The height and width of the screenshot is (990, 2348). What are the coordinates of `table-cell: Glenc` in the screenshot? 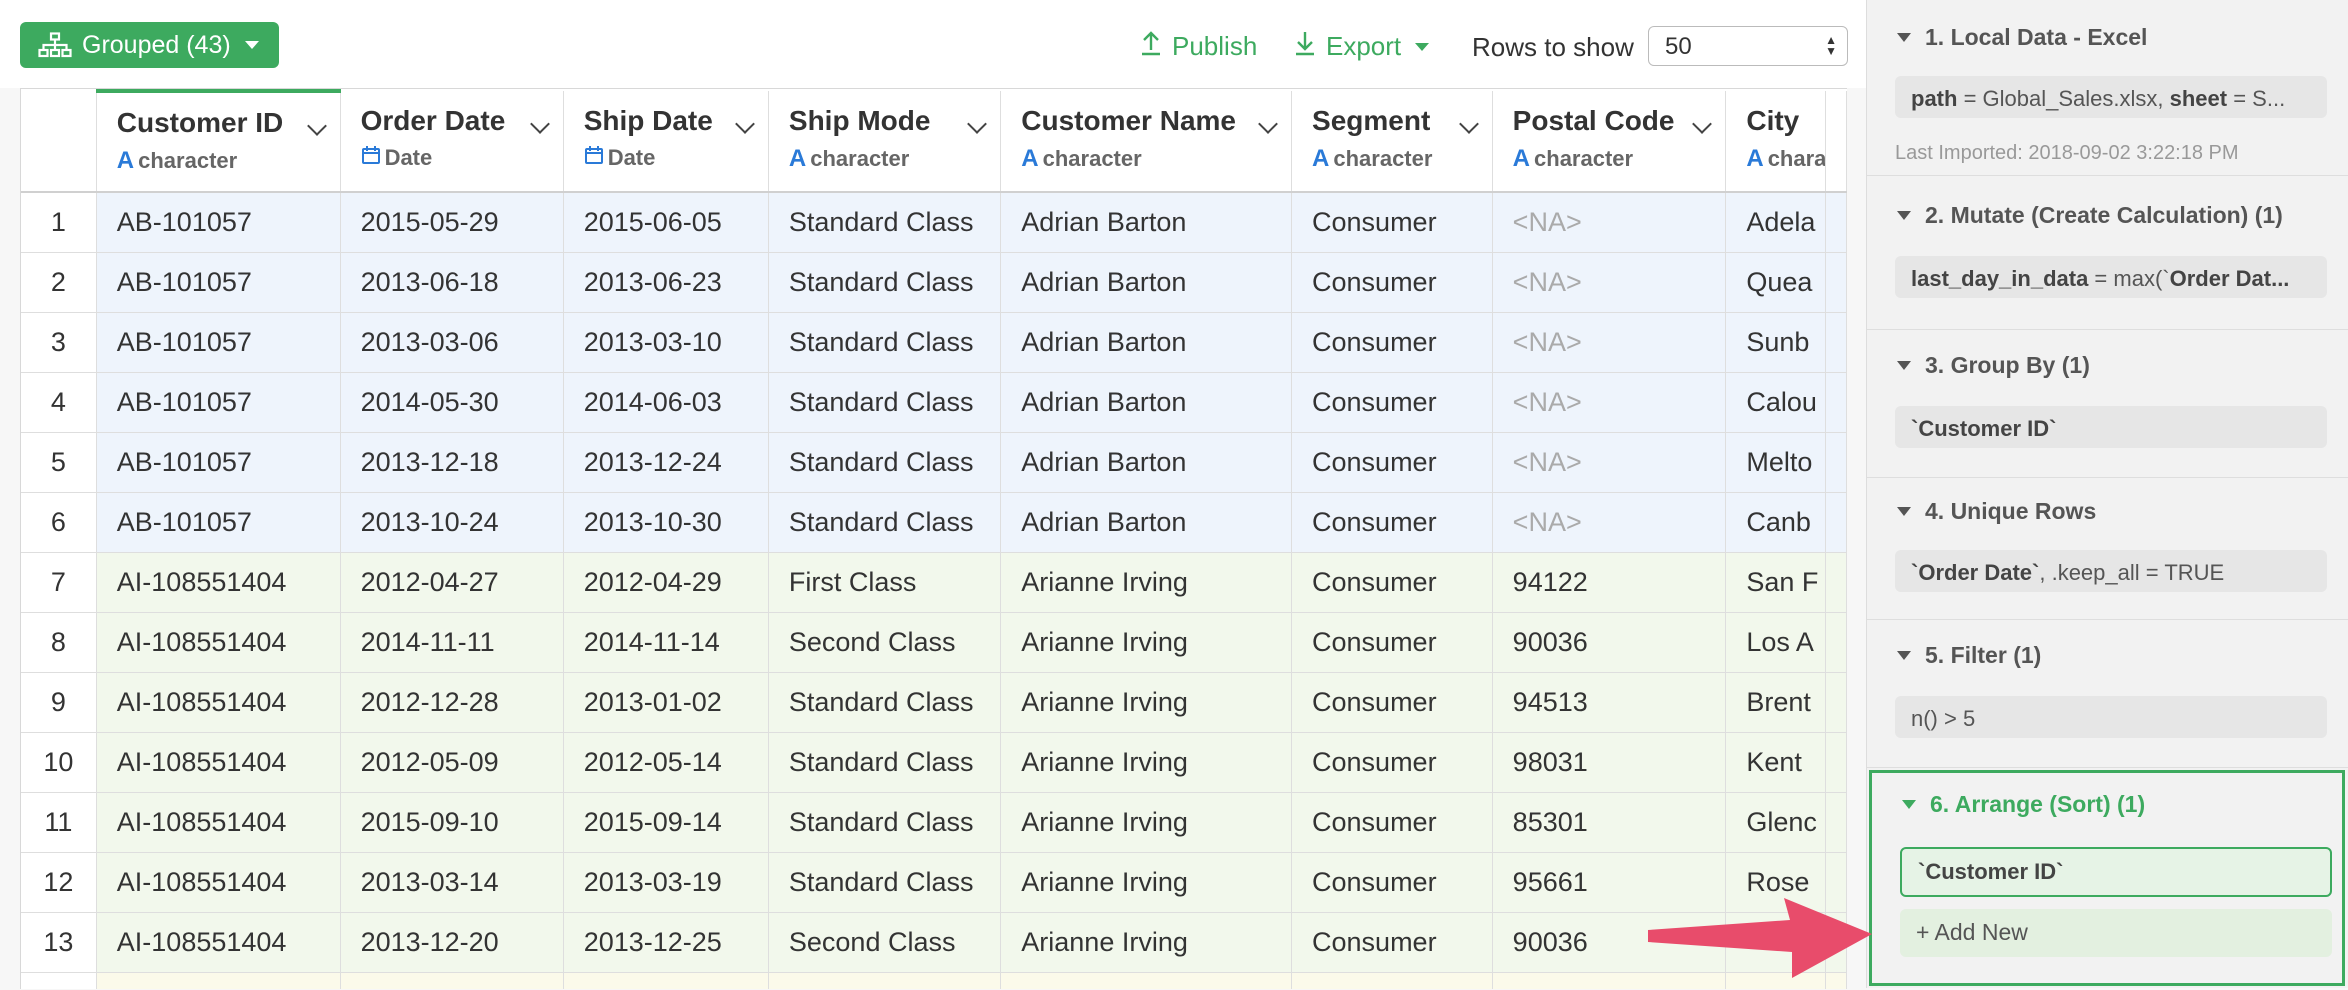 It's located at (1775, 822).